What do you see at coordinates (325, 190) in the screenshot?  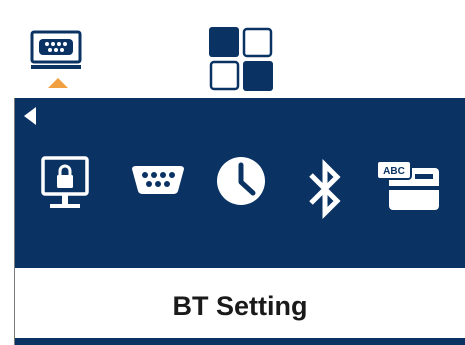 I see `bluetooth-icon` at bounding box center [325, 190].